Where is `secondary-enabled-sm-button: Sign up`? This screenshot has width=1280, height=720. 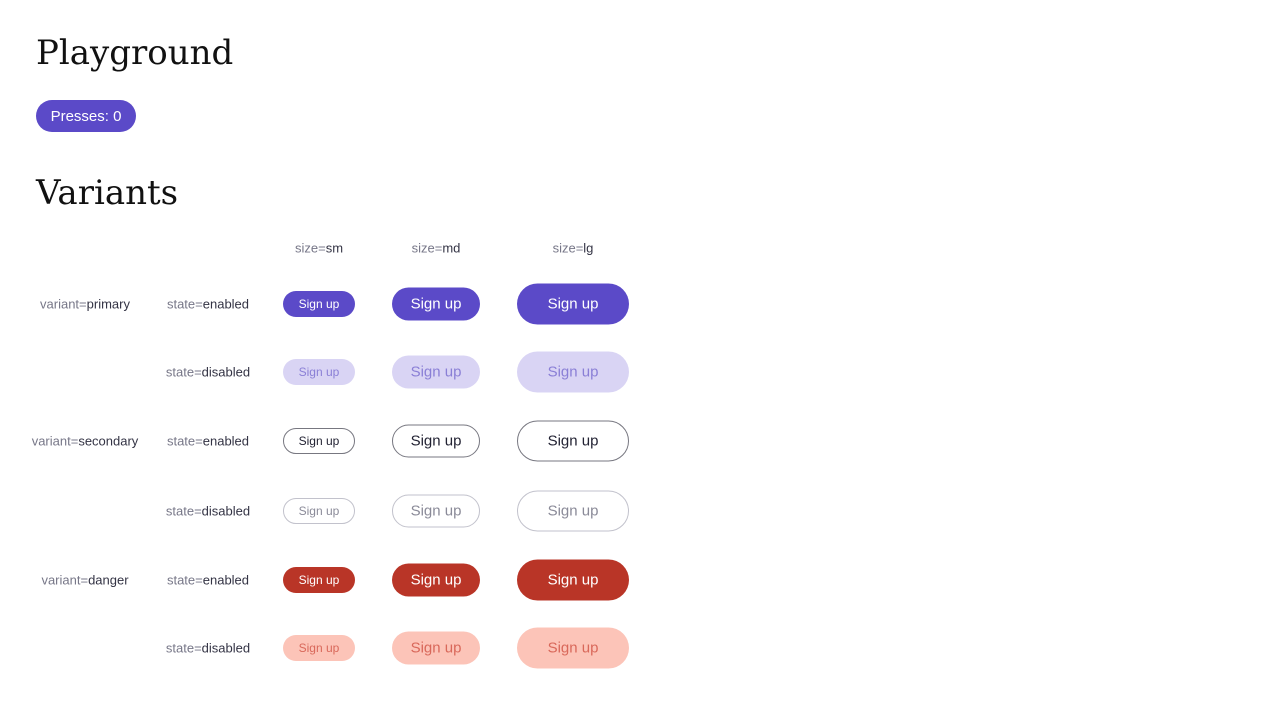 secondary-enabled-sm-button: Sign up is located at coordinates (319, 441).